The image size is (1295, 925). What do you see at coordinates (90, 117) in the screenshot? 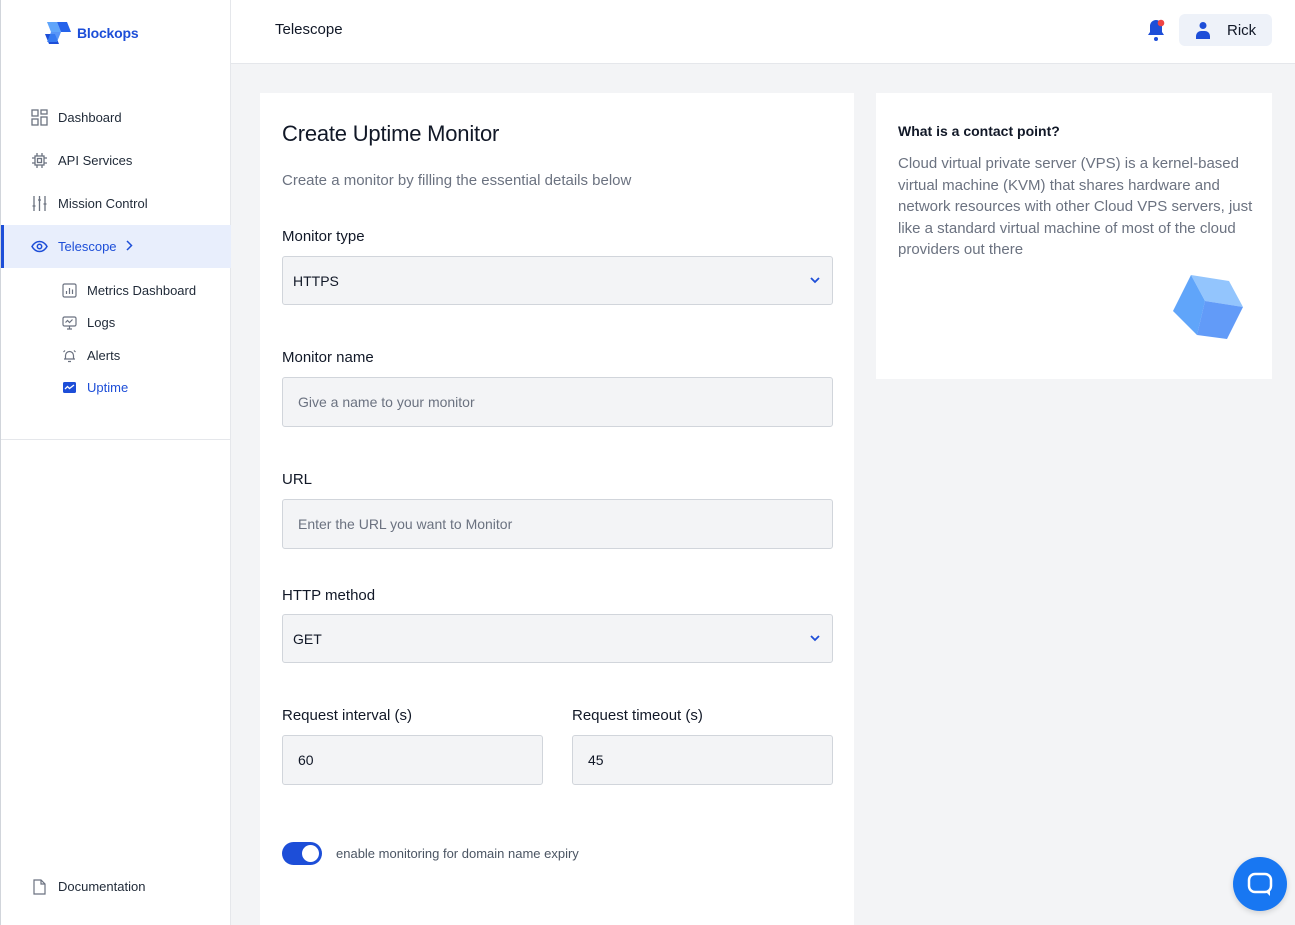
I see `sidebar-item-label: Dashboard` at bounding box center [90, 117].